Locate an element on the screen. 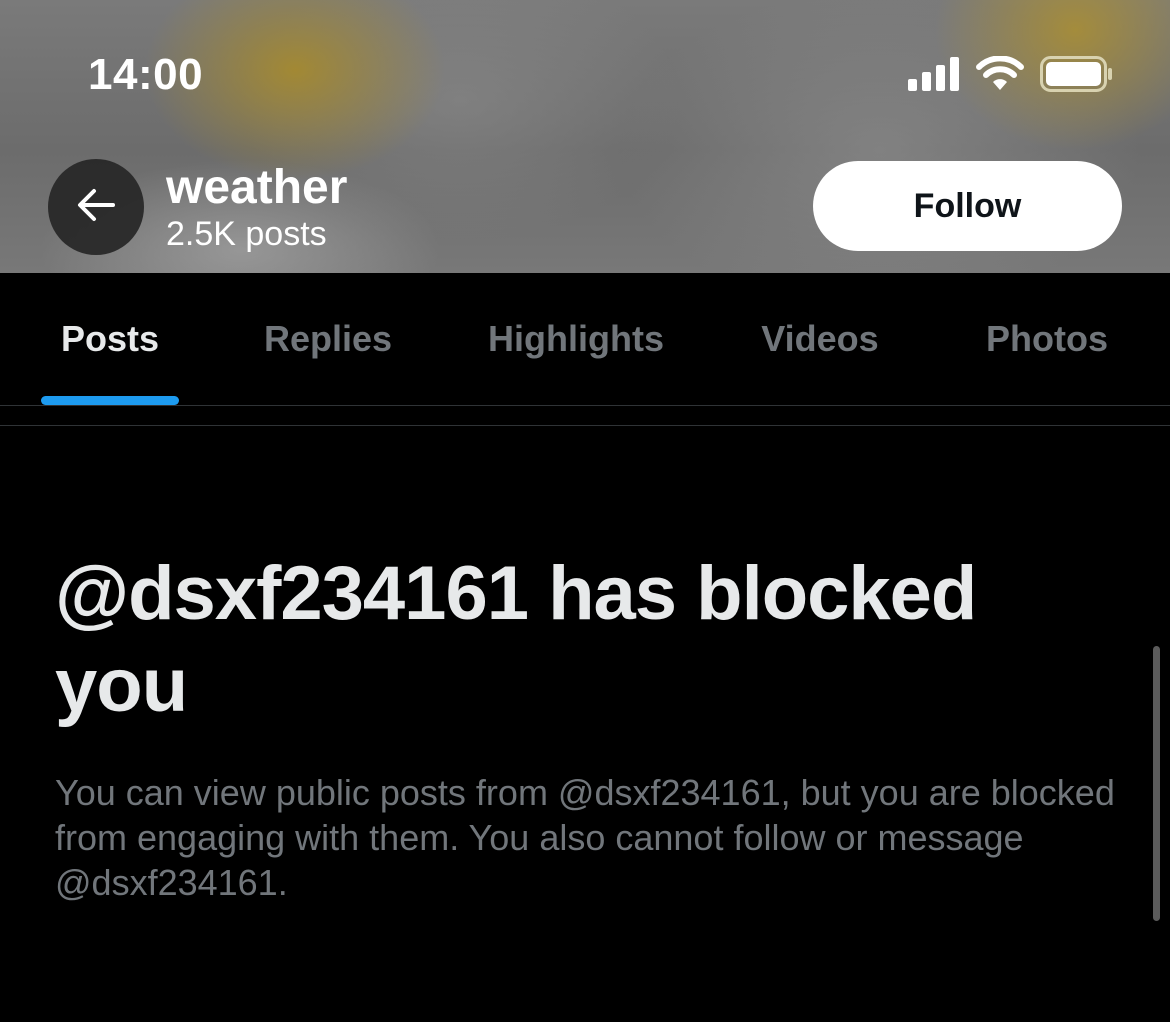 The width and height of the screenshot is (1170, 1022). blocked-title: @dsxf234161 has blocked you is located at coordinates (516, 639).